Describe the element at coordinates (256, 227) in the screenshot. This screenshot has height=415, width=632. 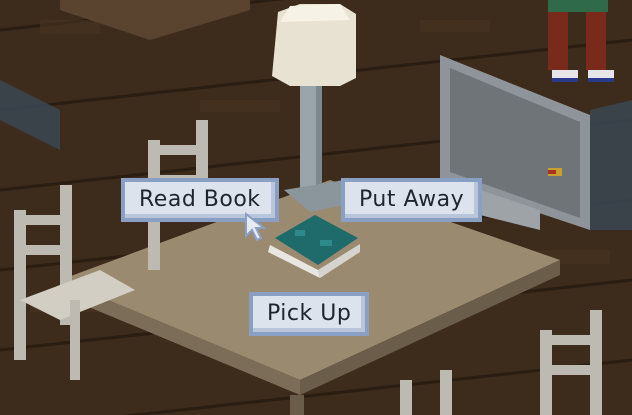
I see `mouse-cursor-icon` at that location.